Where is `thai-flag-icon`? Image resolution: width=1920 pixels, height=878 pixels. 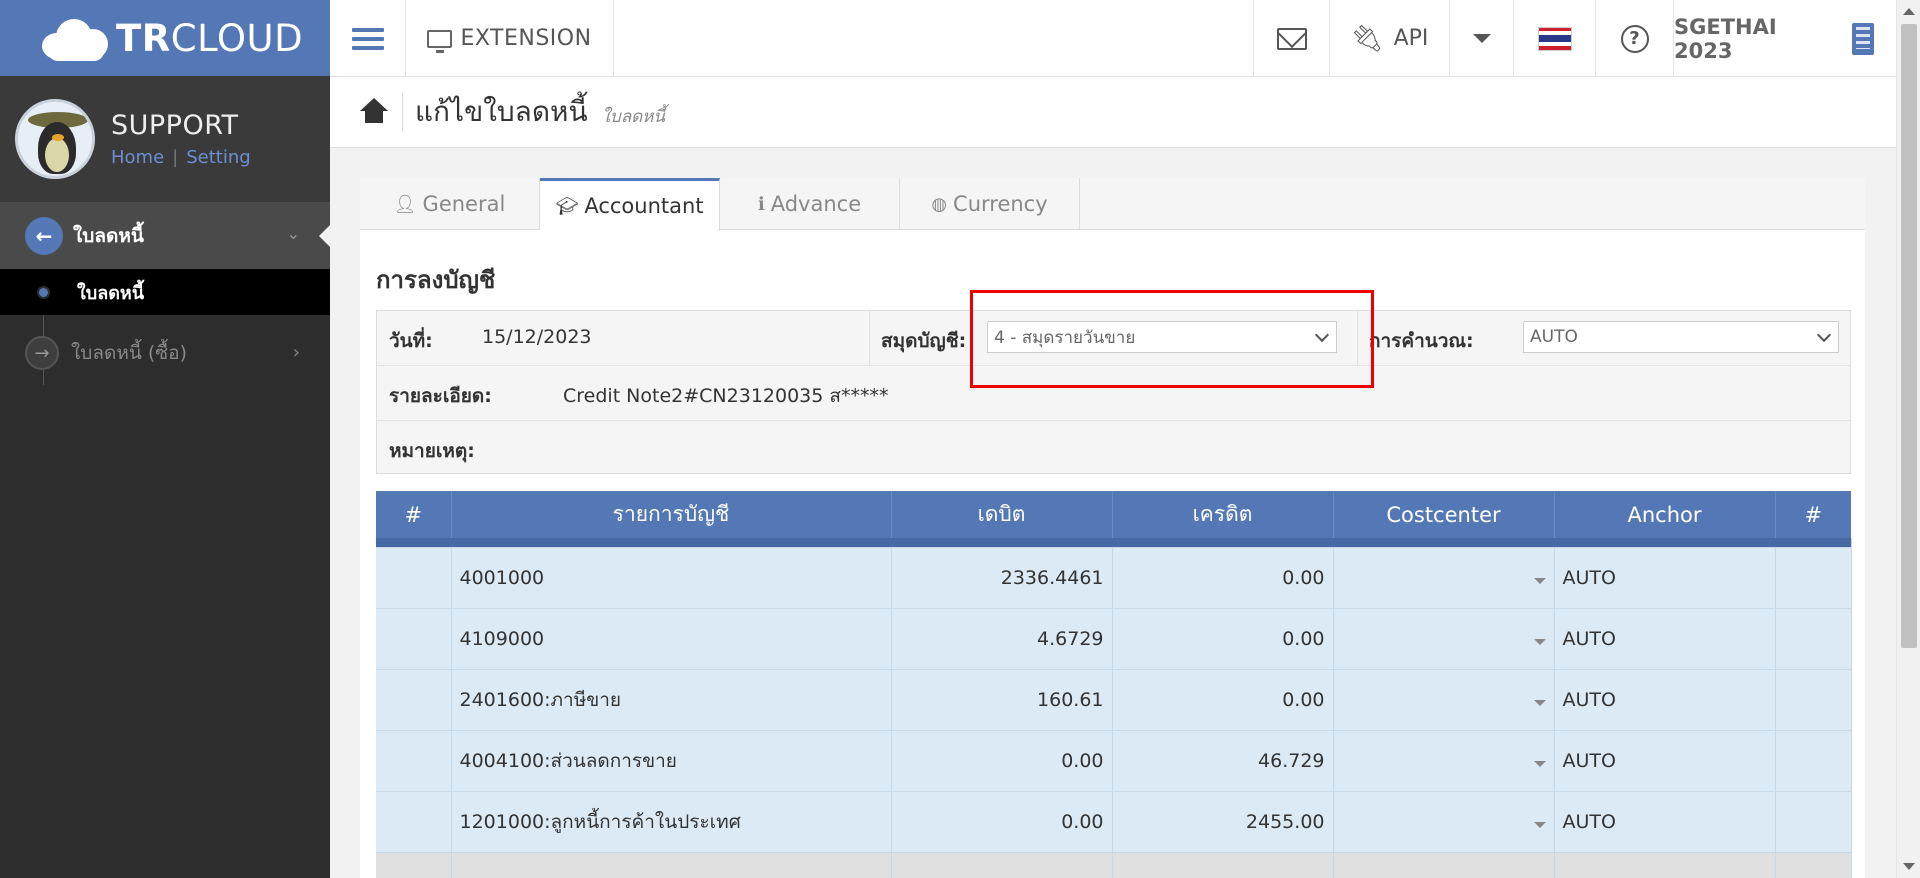
thai-flag-icon is located at coordinates (1554, 38).